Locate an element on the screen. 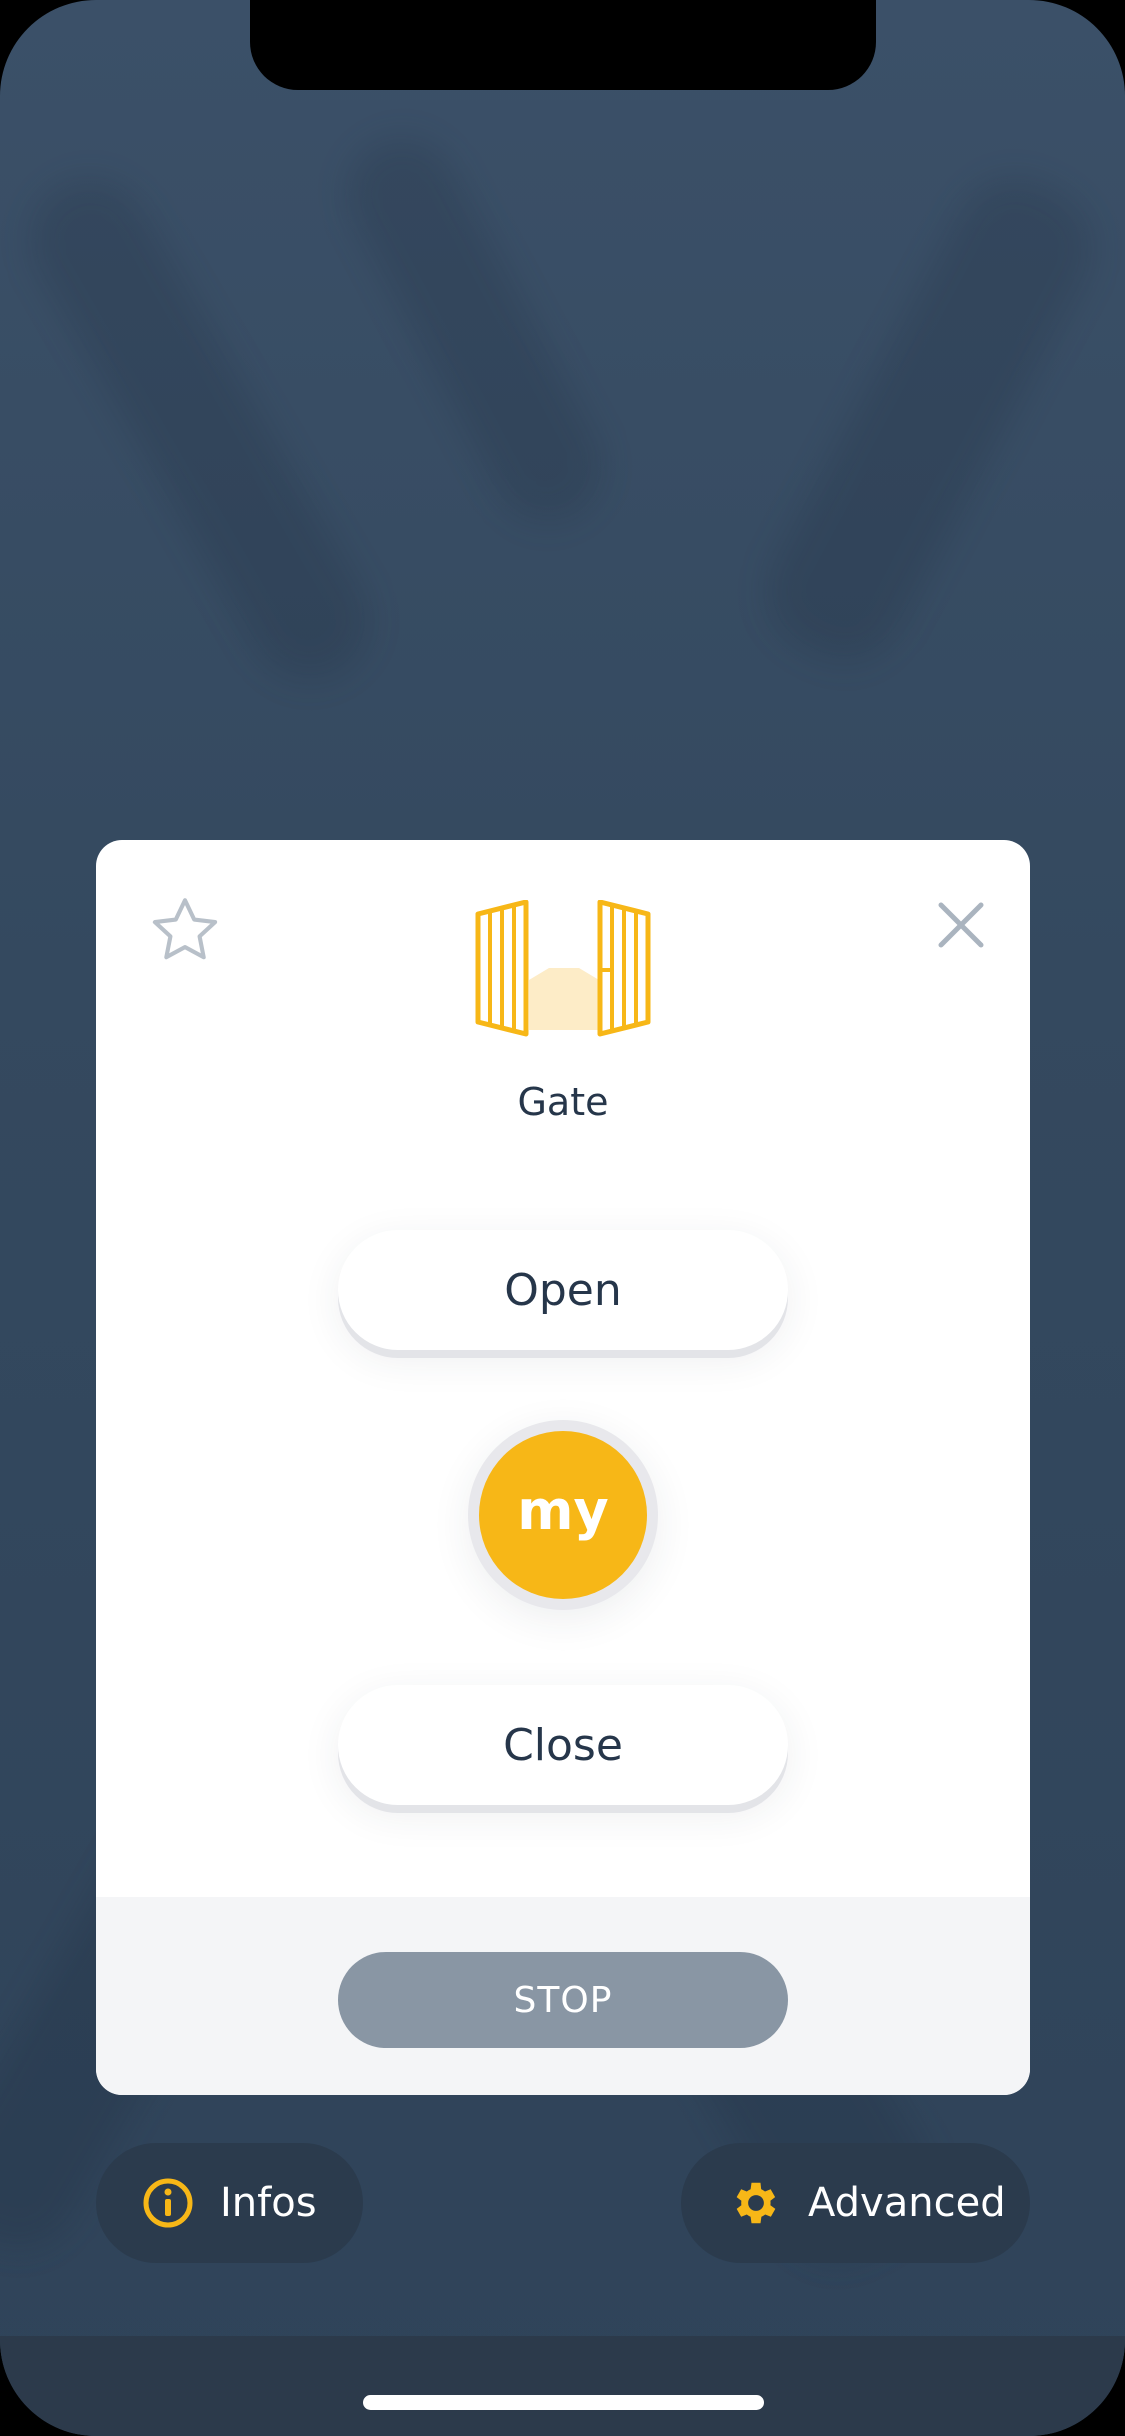  gear-icon is located at coordinates (756, 2203).